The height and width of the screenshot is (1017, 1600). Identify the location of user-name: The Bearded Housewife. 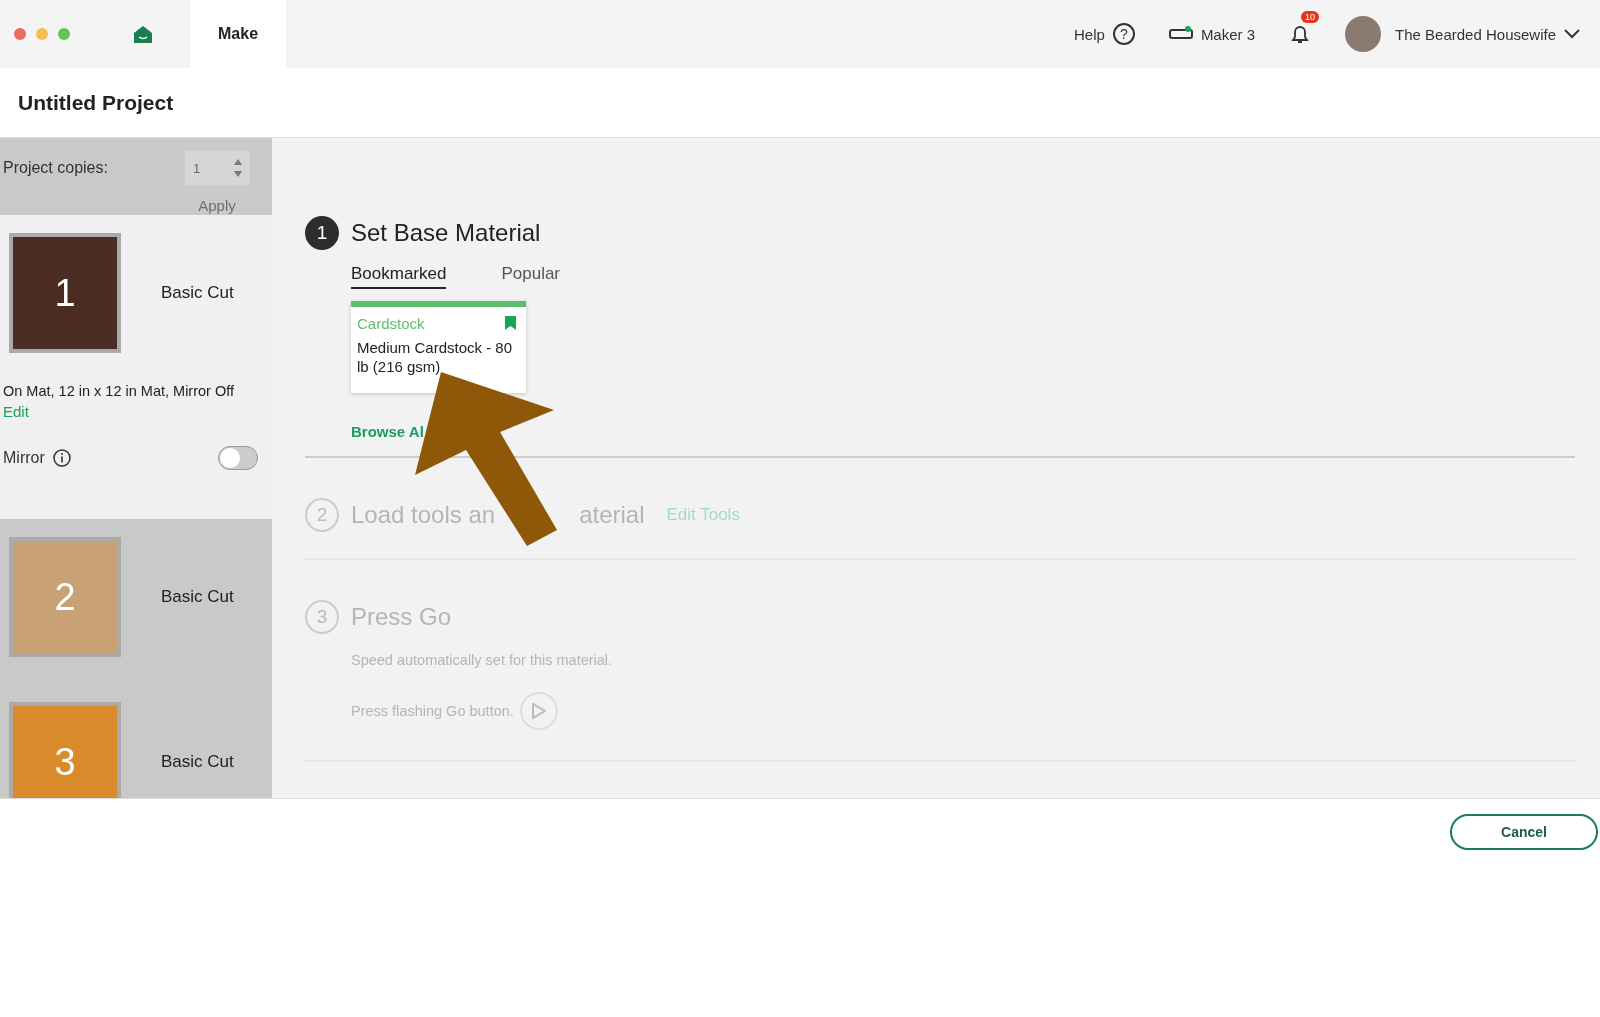
(1475, 34).